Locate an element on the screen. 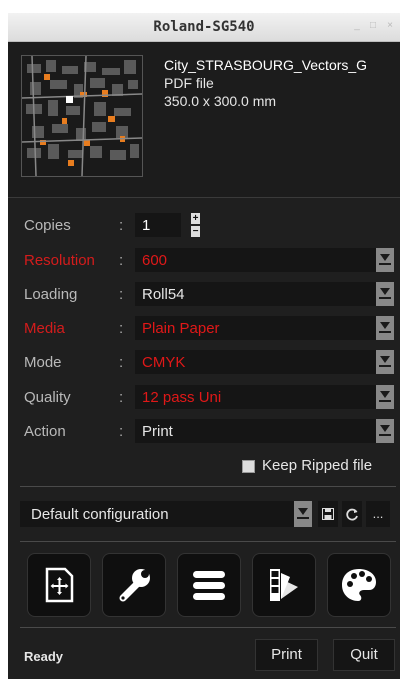 This screenshot has width=401, height=679. configuration-value: Default configuration is located at coordinates (100, 514).